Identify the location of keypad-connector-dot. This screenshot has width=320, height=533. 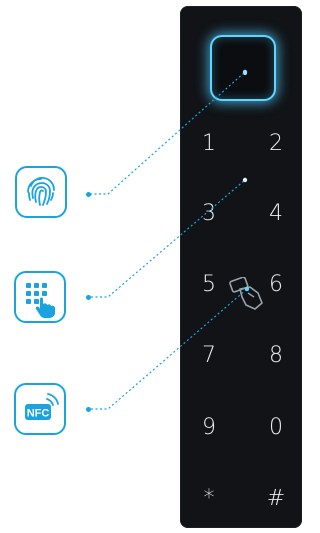
(88, 297).